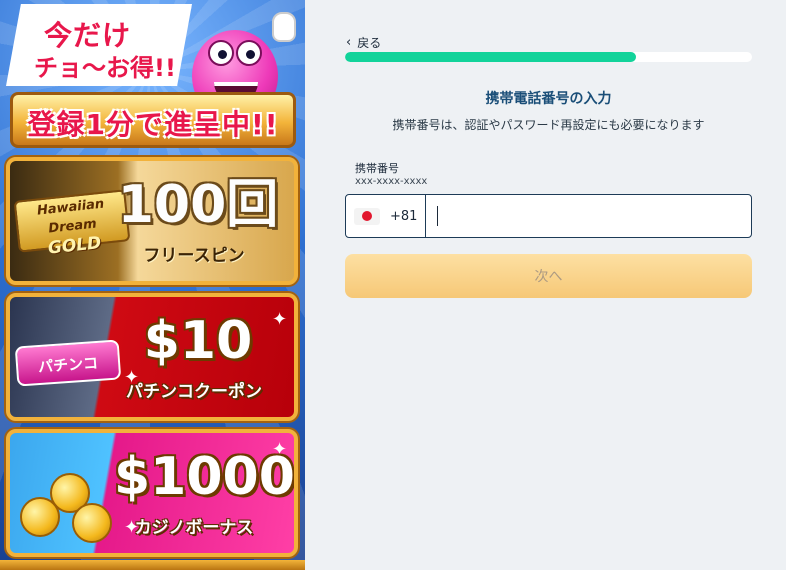  What do you see at coordinates (194, 392) in the screenshot?
I see `bonus-card-label: パチンコクーポン` at bounding box center [194, 392].